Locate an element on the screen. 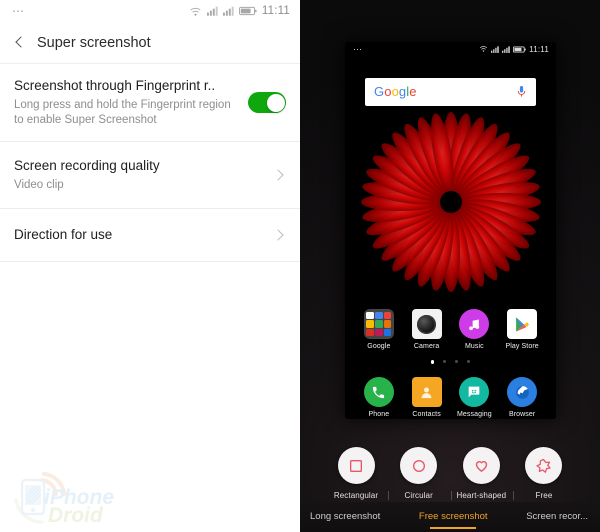 This screenshot has height=532, width=600. shape-label: Rectangular is located at coordinates (356, 495).